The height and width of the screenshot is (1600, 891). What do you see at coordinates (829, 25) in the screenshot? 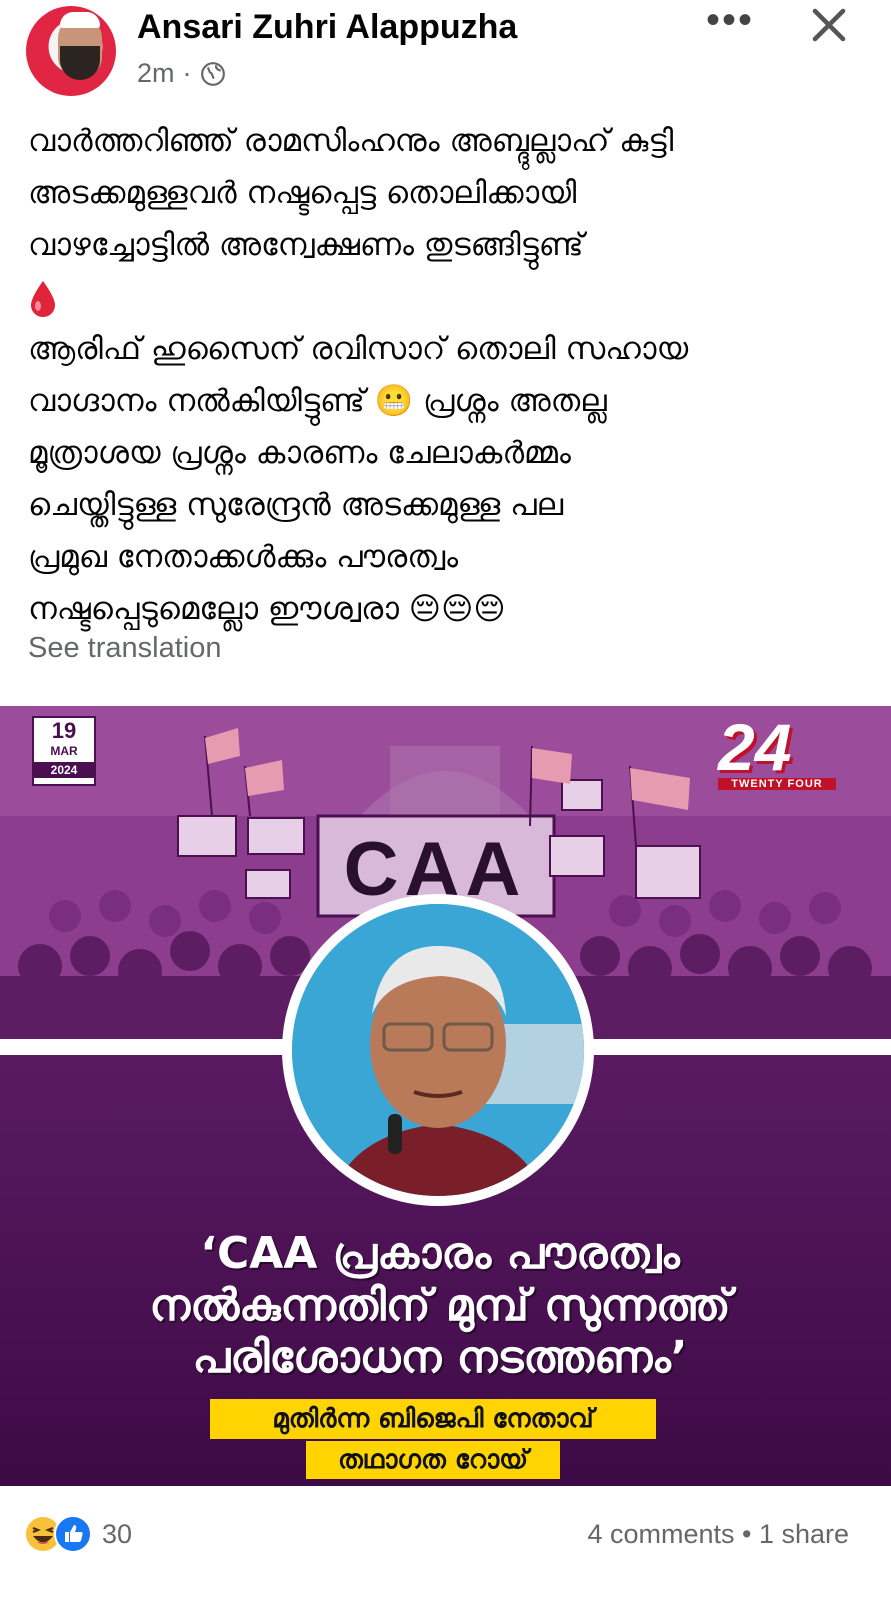
I see `close-icon` at bounding box center [829, 25].